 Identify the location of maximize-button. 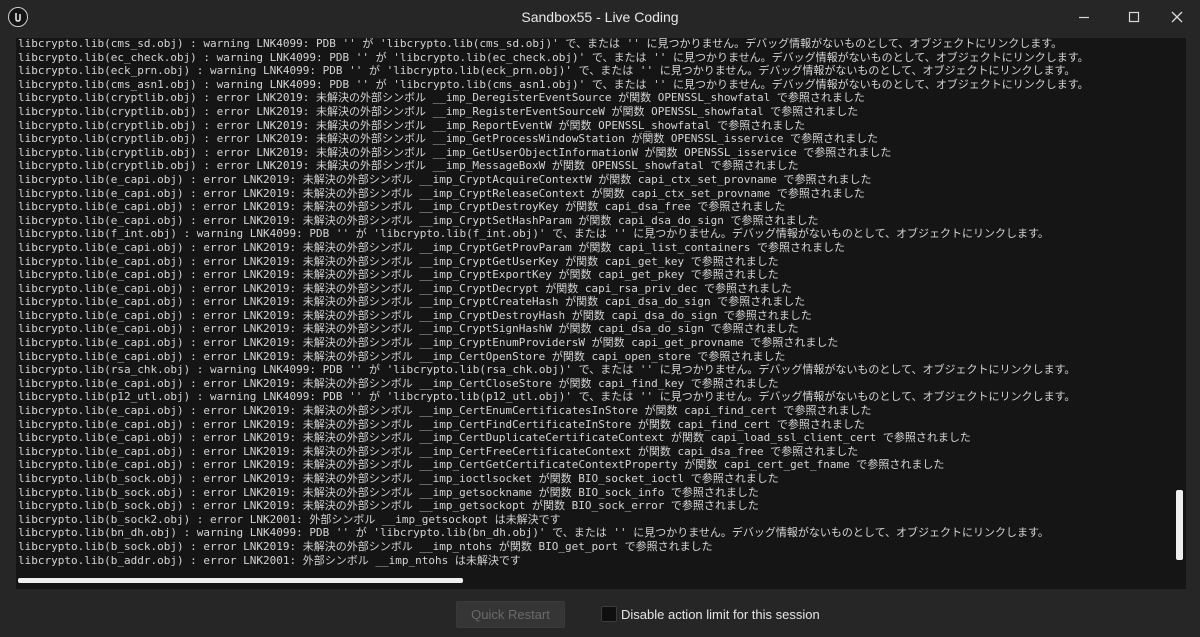
(1134, 17).